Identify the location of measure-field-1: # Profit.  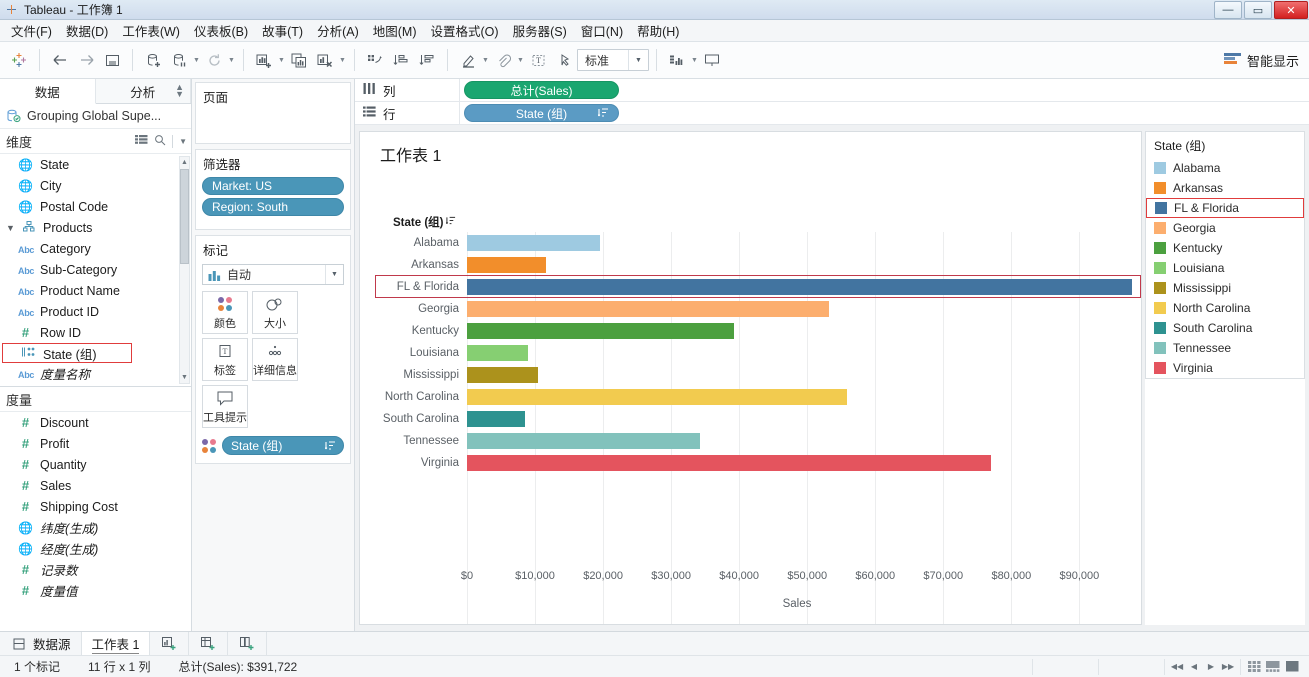
(95, 443).